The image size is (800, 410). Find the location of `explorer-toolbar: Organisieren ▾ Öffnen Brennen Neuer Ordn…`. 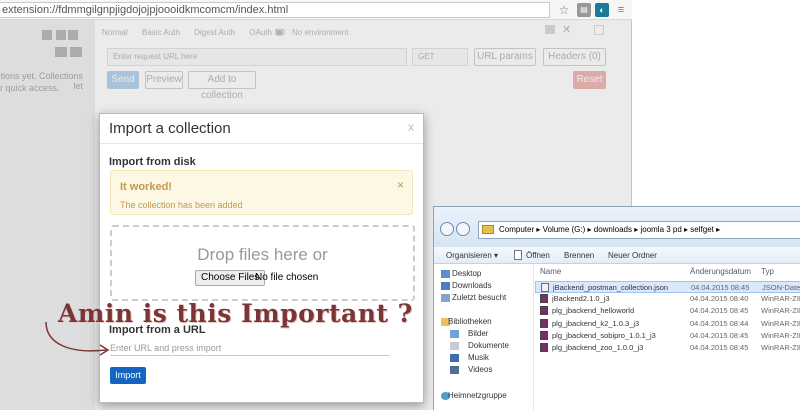

explorer-toolbar: Organisieren ▾ Öffnen Brennen Neuer Ordn… is located at coordinates (617, 255).